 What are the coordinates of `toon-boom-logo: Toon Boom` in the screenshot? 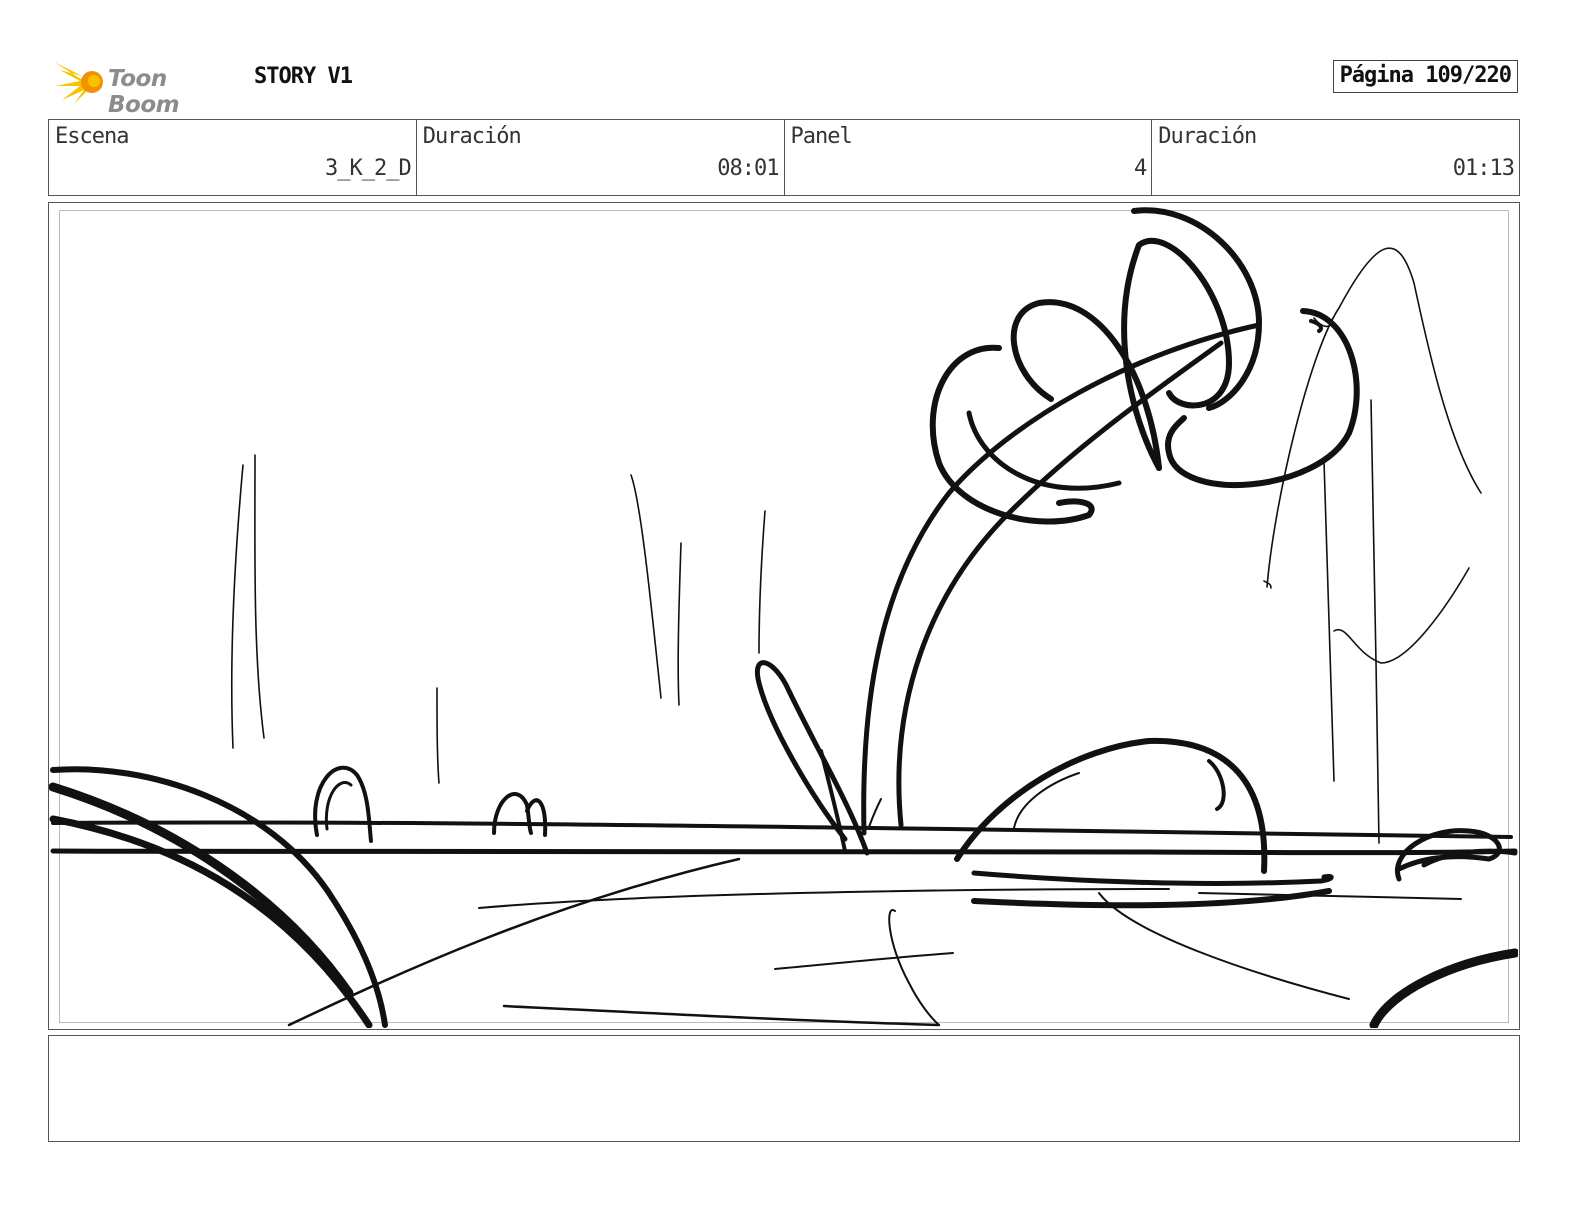 It's located at (147, 87).